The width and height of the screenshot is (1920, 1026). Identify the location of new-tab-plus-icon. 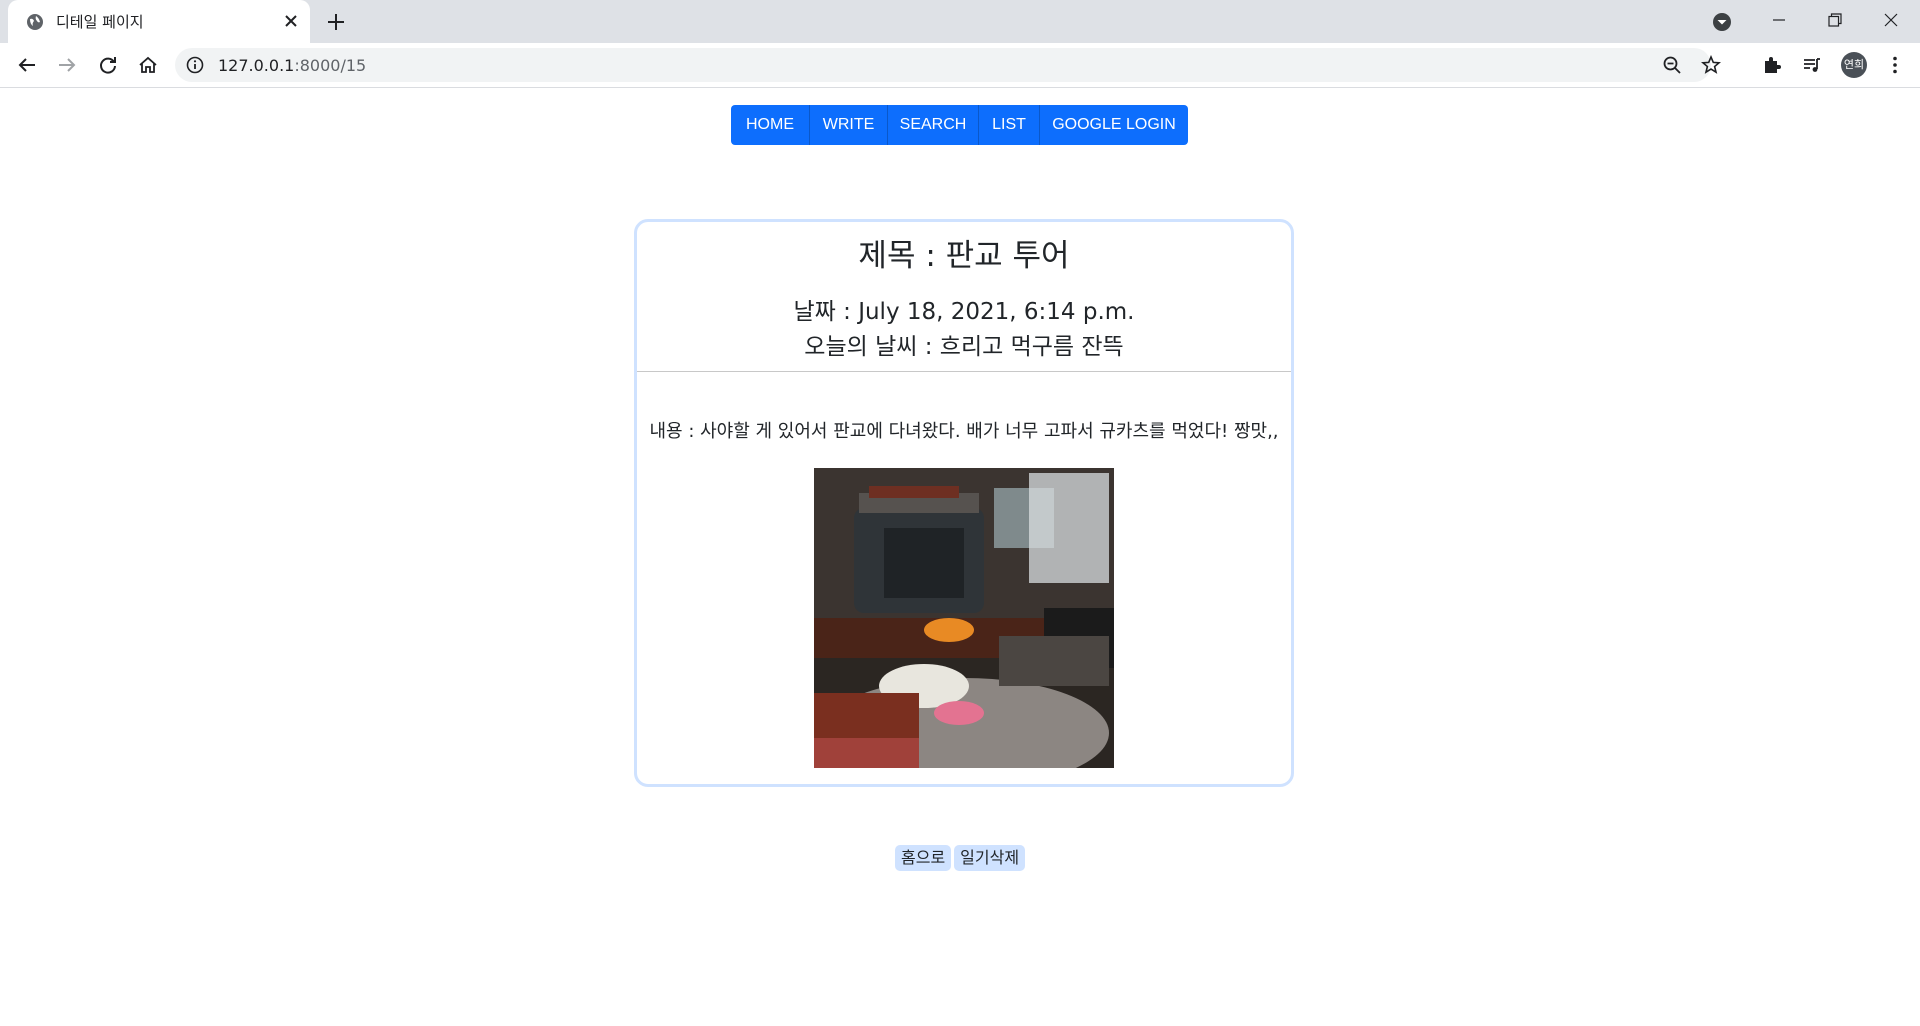
(336, 22).